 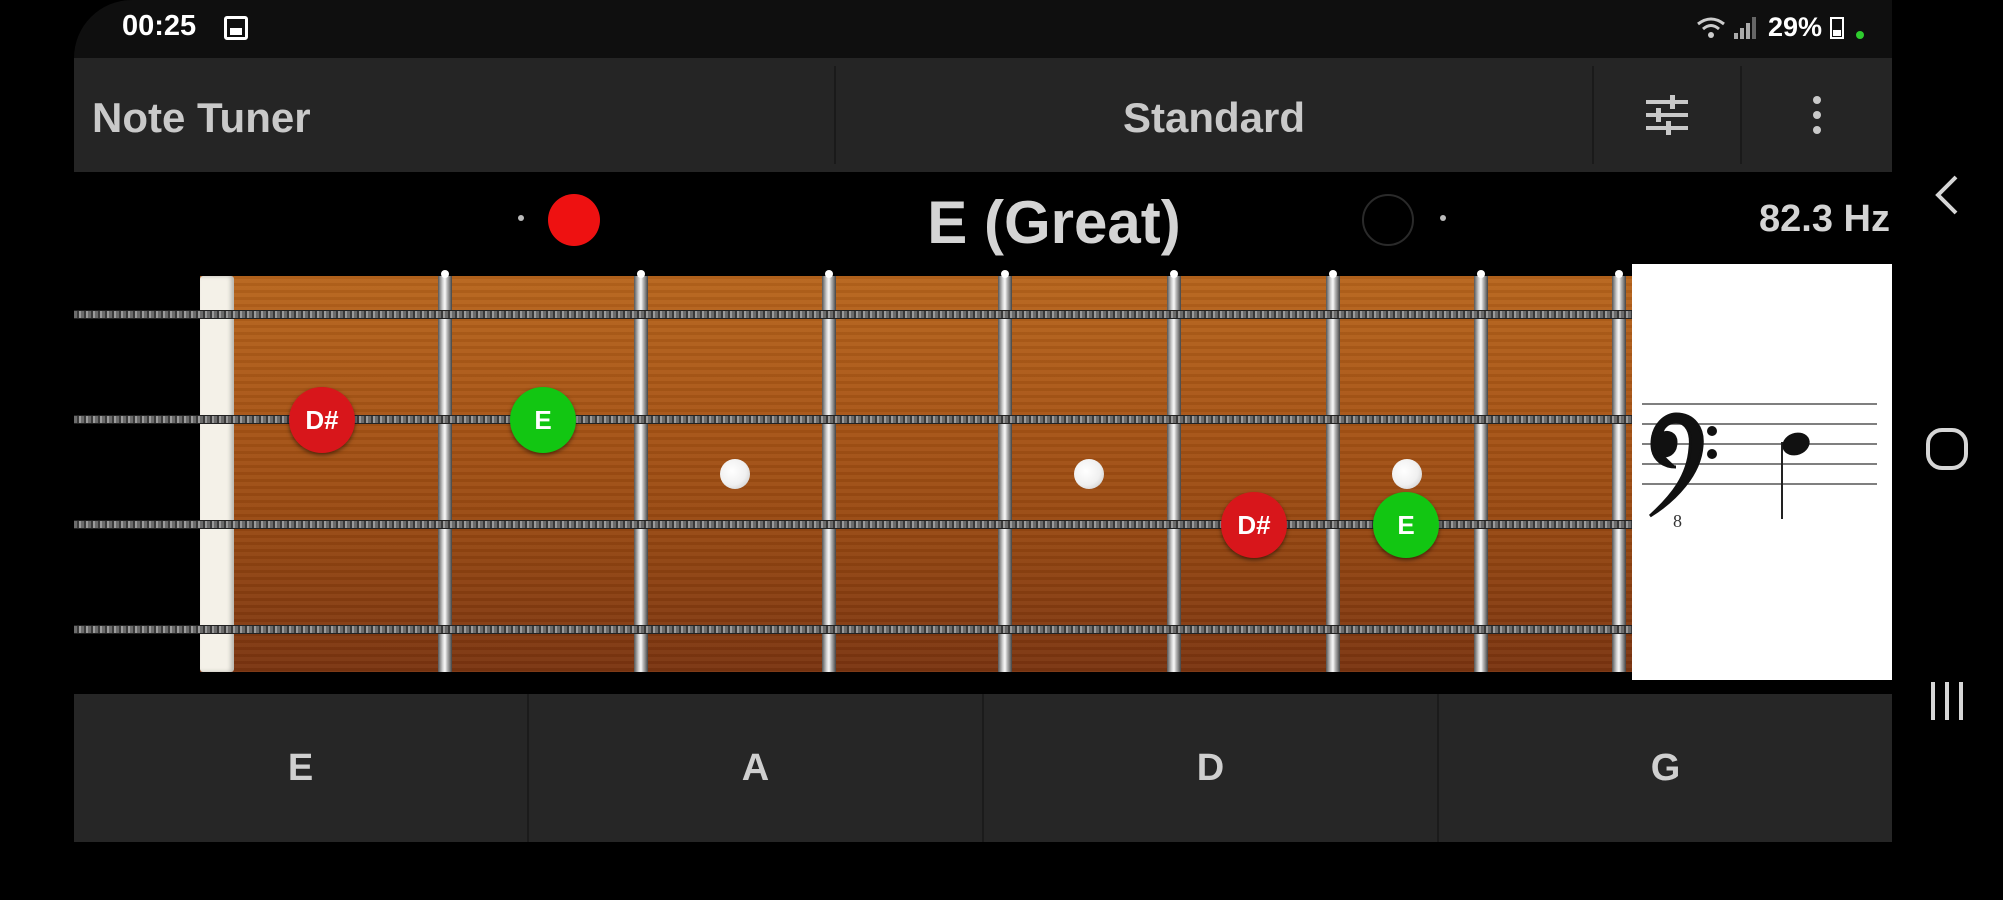 I want to click on app-toolbar: Note Tuner Standard, so click(x=983, y=115).